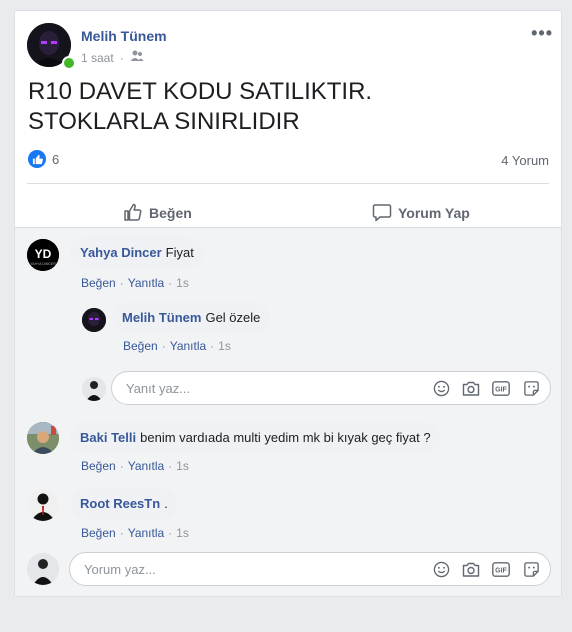 The height and width of the screenshot is (632, 572). I want to click on reply-reply-link: Yanıtla, so click(188, 346).